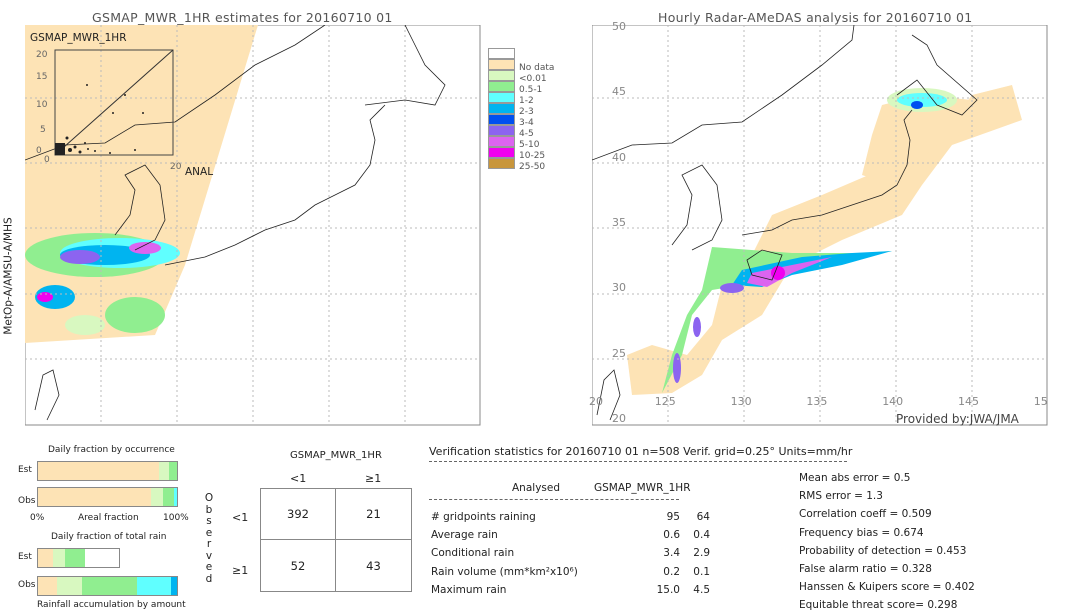 This screenshot has height=612, width=1080. What do you see at coordinates (111, 450) in the screenshot?
I see `occurrence-title: Daily fraction by occurrence` at bounding box center [111, 450].